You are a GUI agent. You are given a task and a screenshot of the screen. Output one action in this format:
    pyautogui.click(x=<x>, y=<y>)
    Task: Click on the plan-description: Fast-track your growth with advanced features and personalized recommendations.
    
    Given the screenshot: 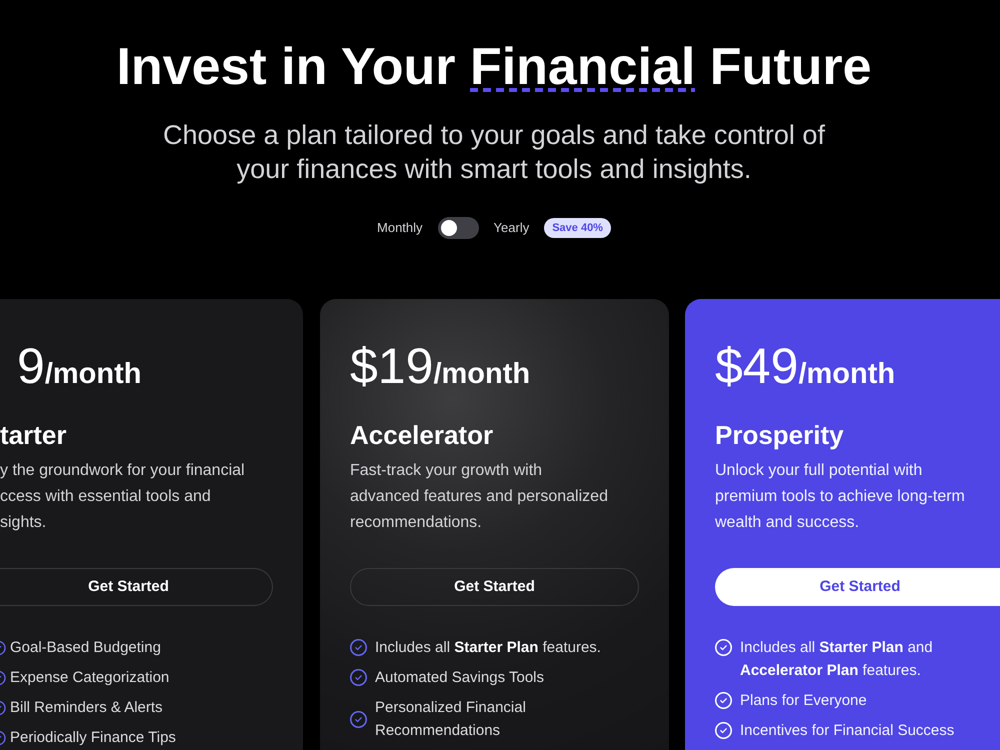 What is the action you would take?
    pyautogui.click(x=479, y=497)
    